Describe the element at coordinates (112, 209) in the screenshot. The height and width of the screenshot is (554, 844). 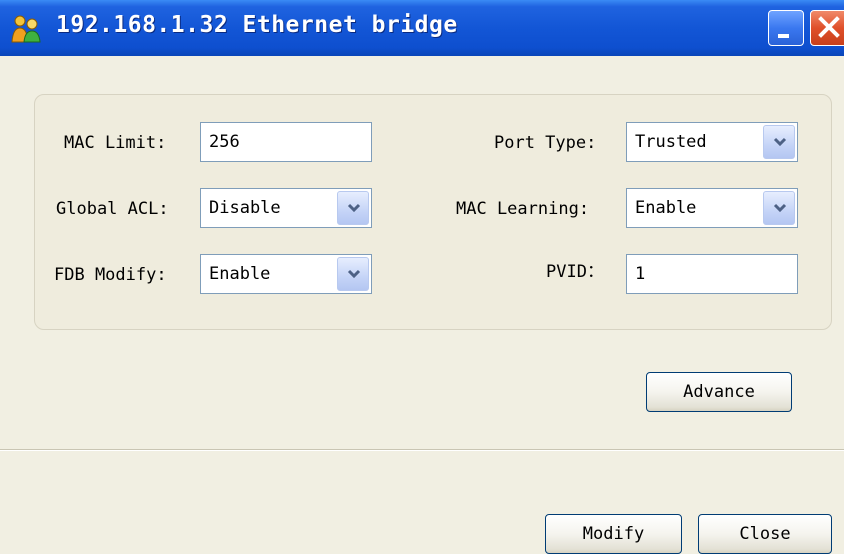
I see `global-acl-label: Global ACL:` at that location.